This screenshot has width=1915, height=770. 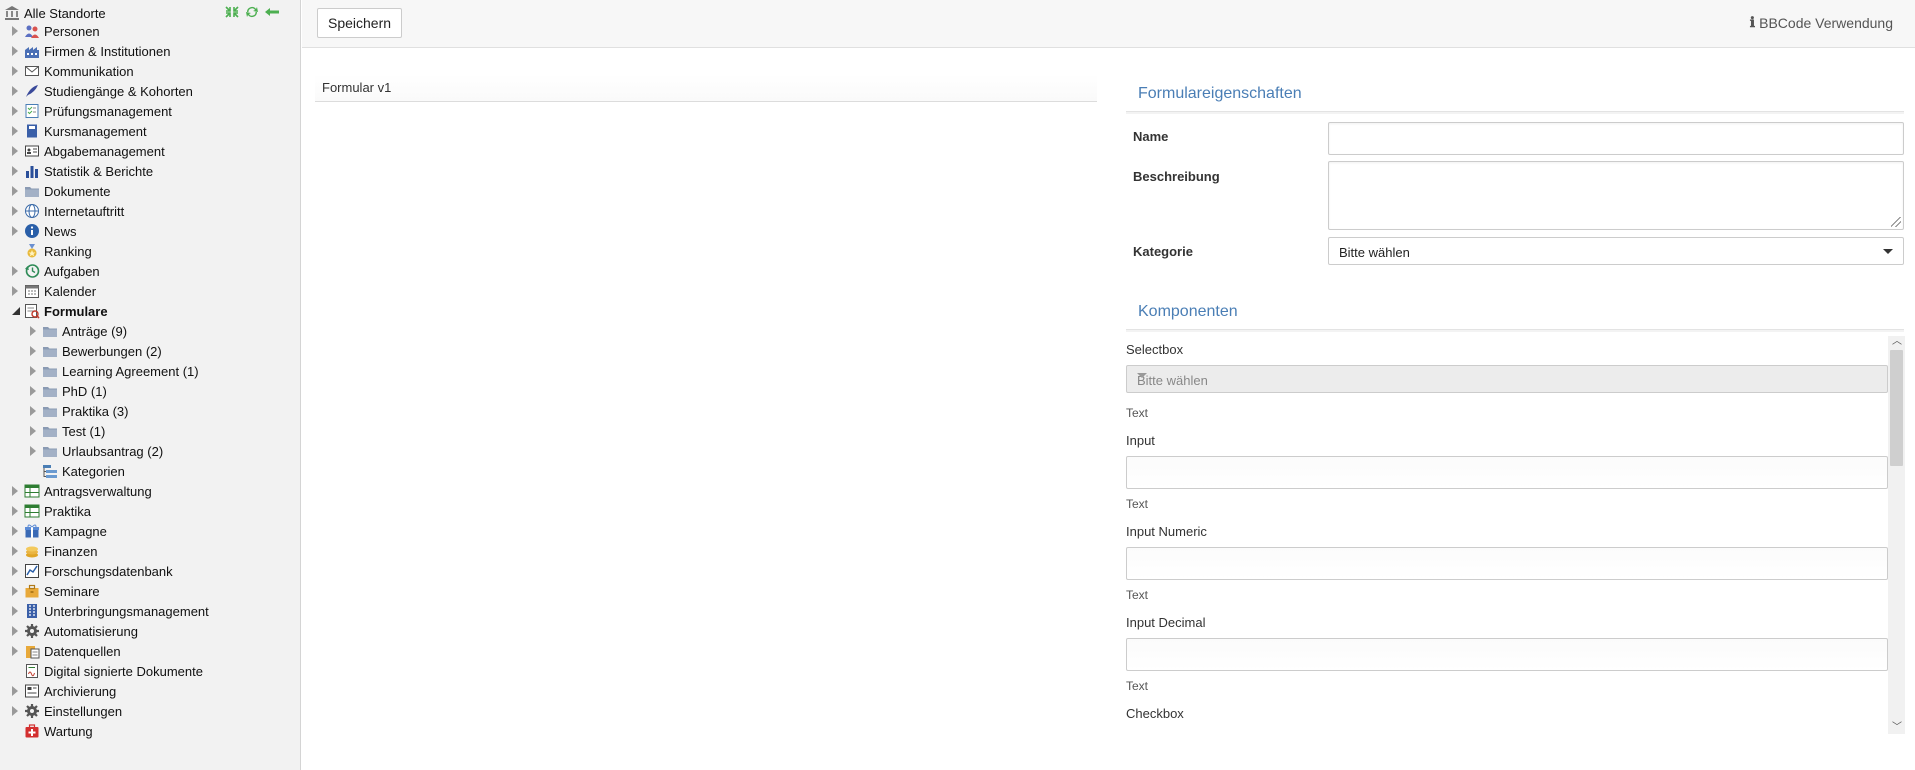 What do you see at coordinates (1821, 23) in the screenshot?
I see `bbcode-help-link: ℹ BBCode Verwendung` at bounding box center [1821, 23].